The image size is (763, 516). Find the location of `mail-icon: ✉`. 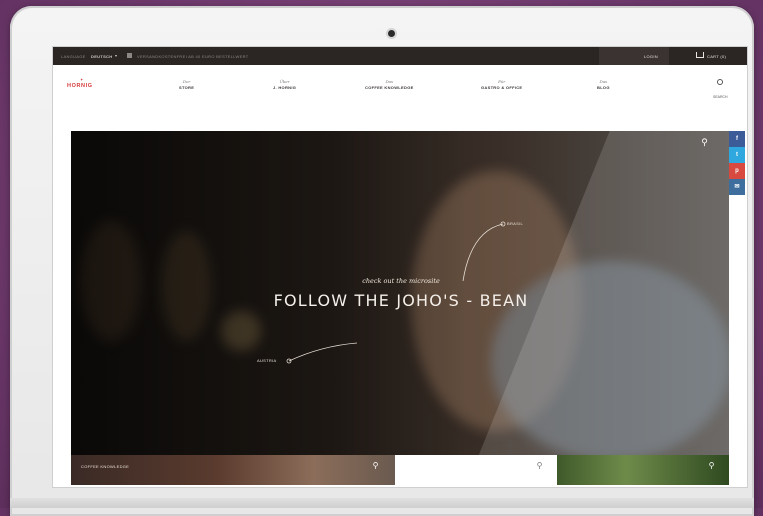

mail-icon: ✉ is located at coordinates (737, 187).